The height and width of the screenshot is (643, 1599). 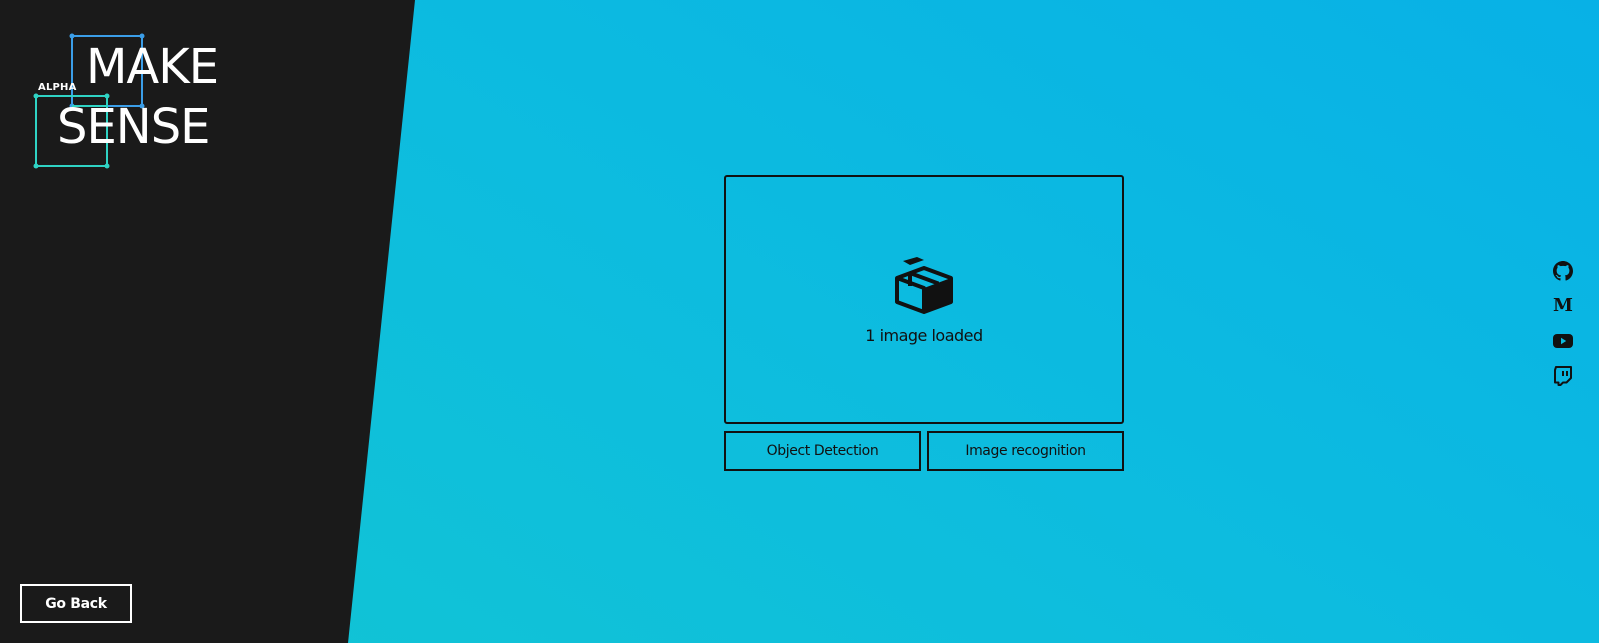 What do you see at coordinates (57, 87) in the screenshot?
I see `logo-alpha-tag: ALPHA` at bounding box center [57, 87].